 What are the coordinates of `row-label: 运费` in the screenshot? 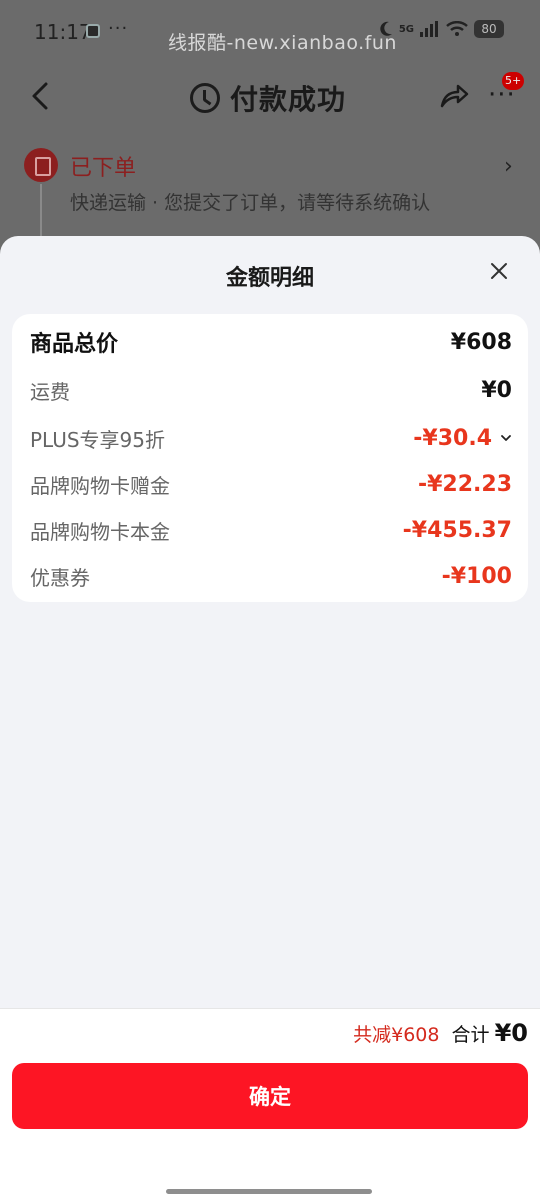 It's located at (50, 391).